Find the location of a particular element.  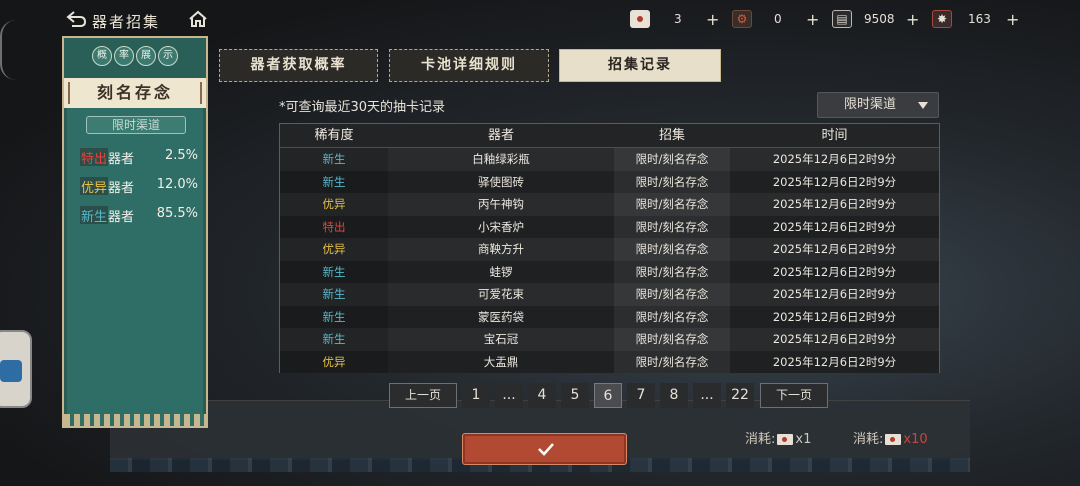

dropdown-arrow-icon is located at coordinates (923, 105).